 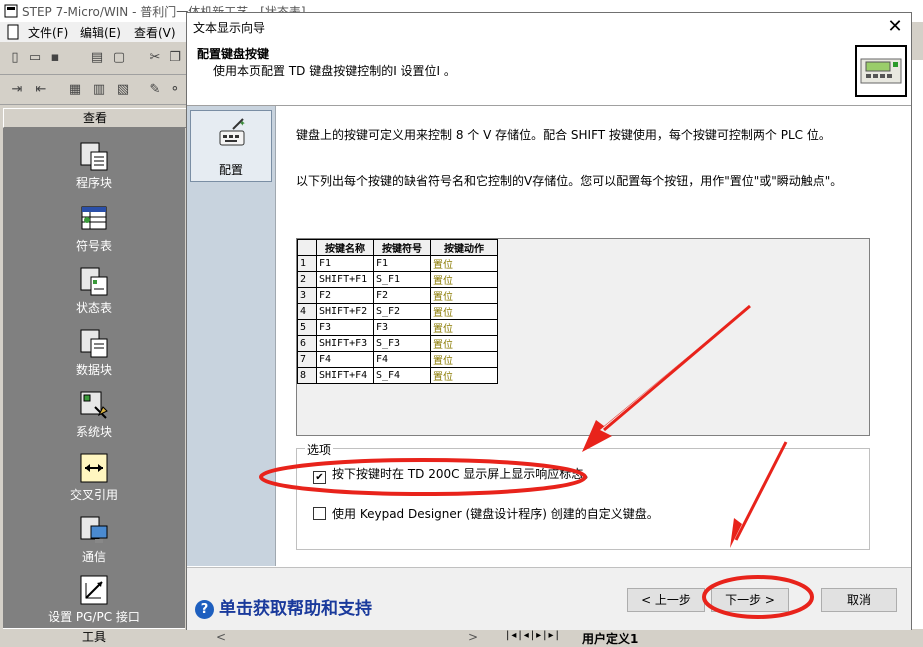 What do you see at coordinates (175, 90) in the screenshot?
I see `coil-icon: ⚬` at bounding box center [175, 90].